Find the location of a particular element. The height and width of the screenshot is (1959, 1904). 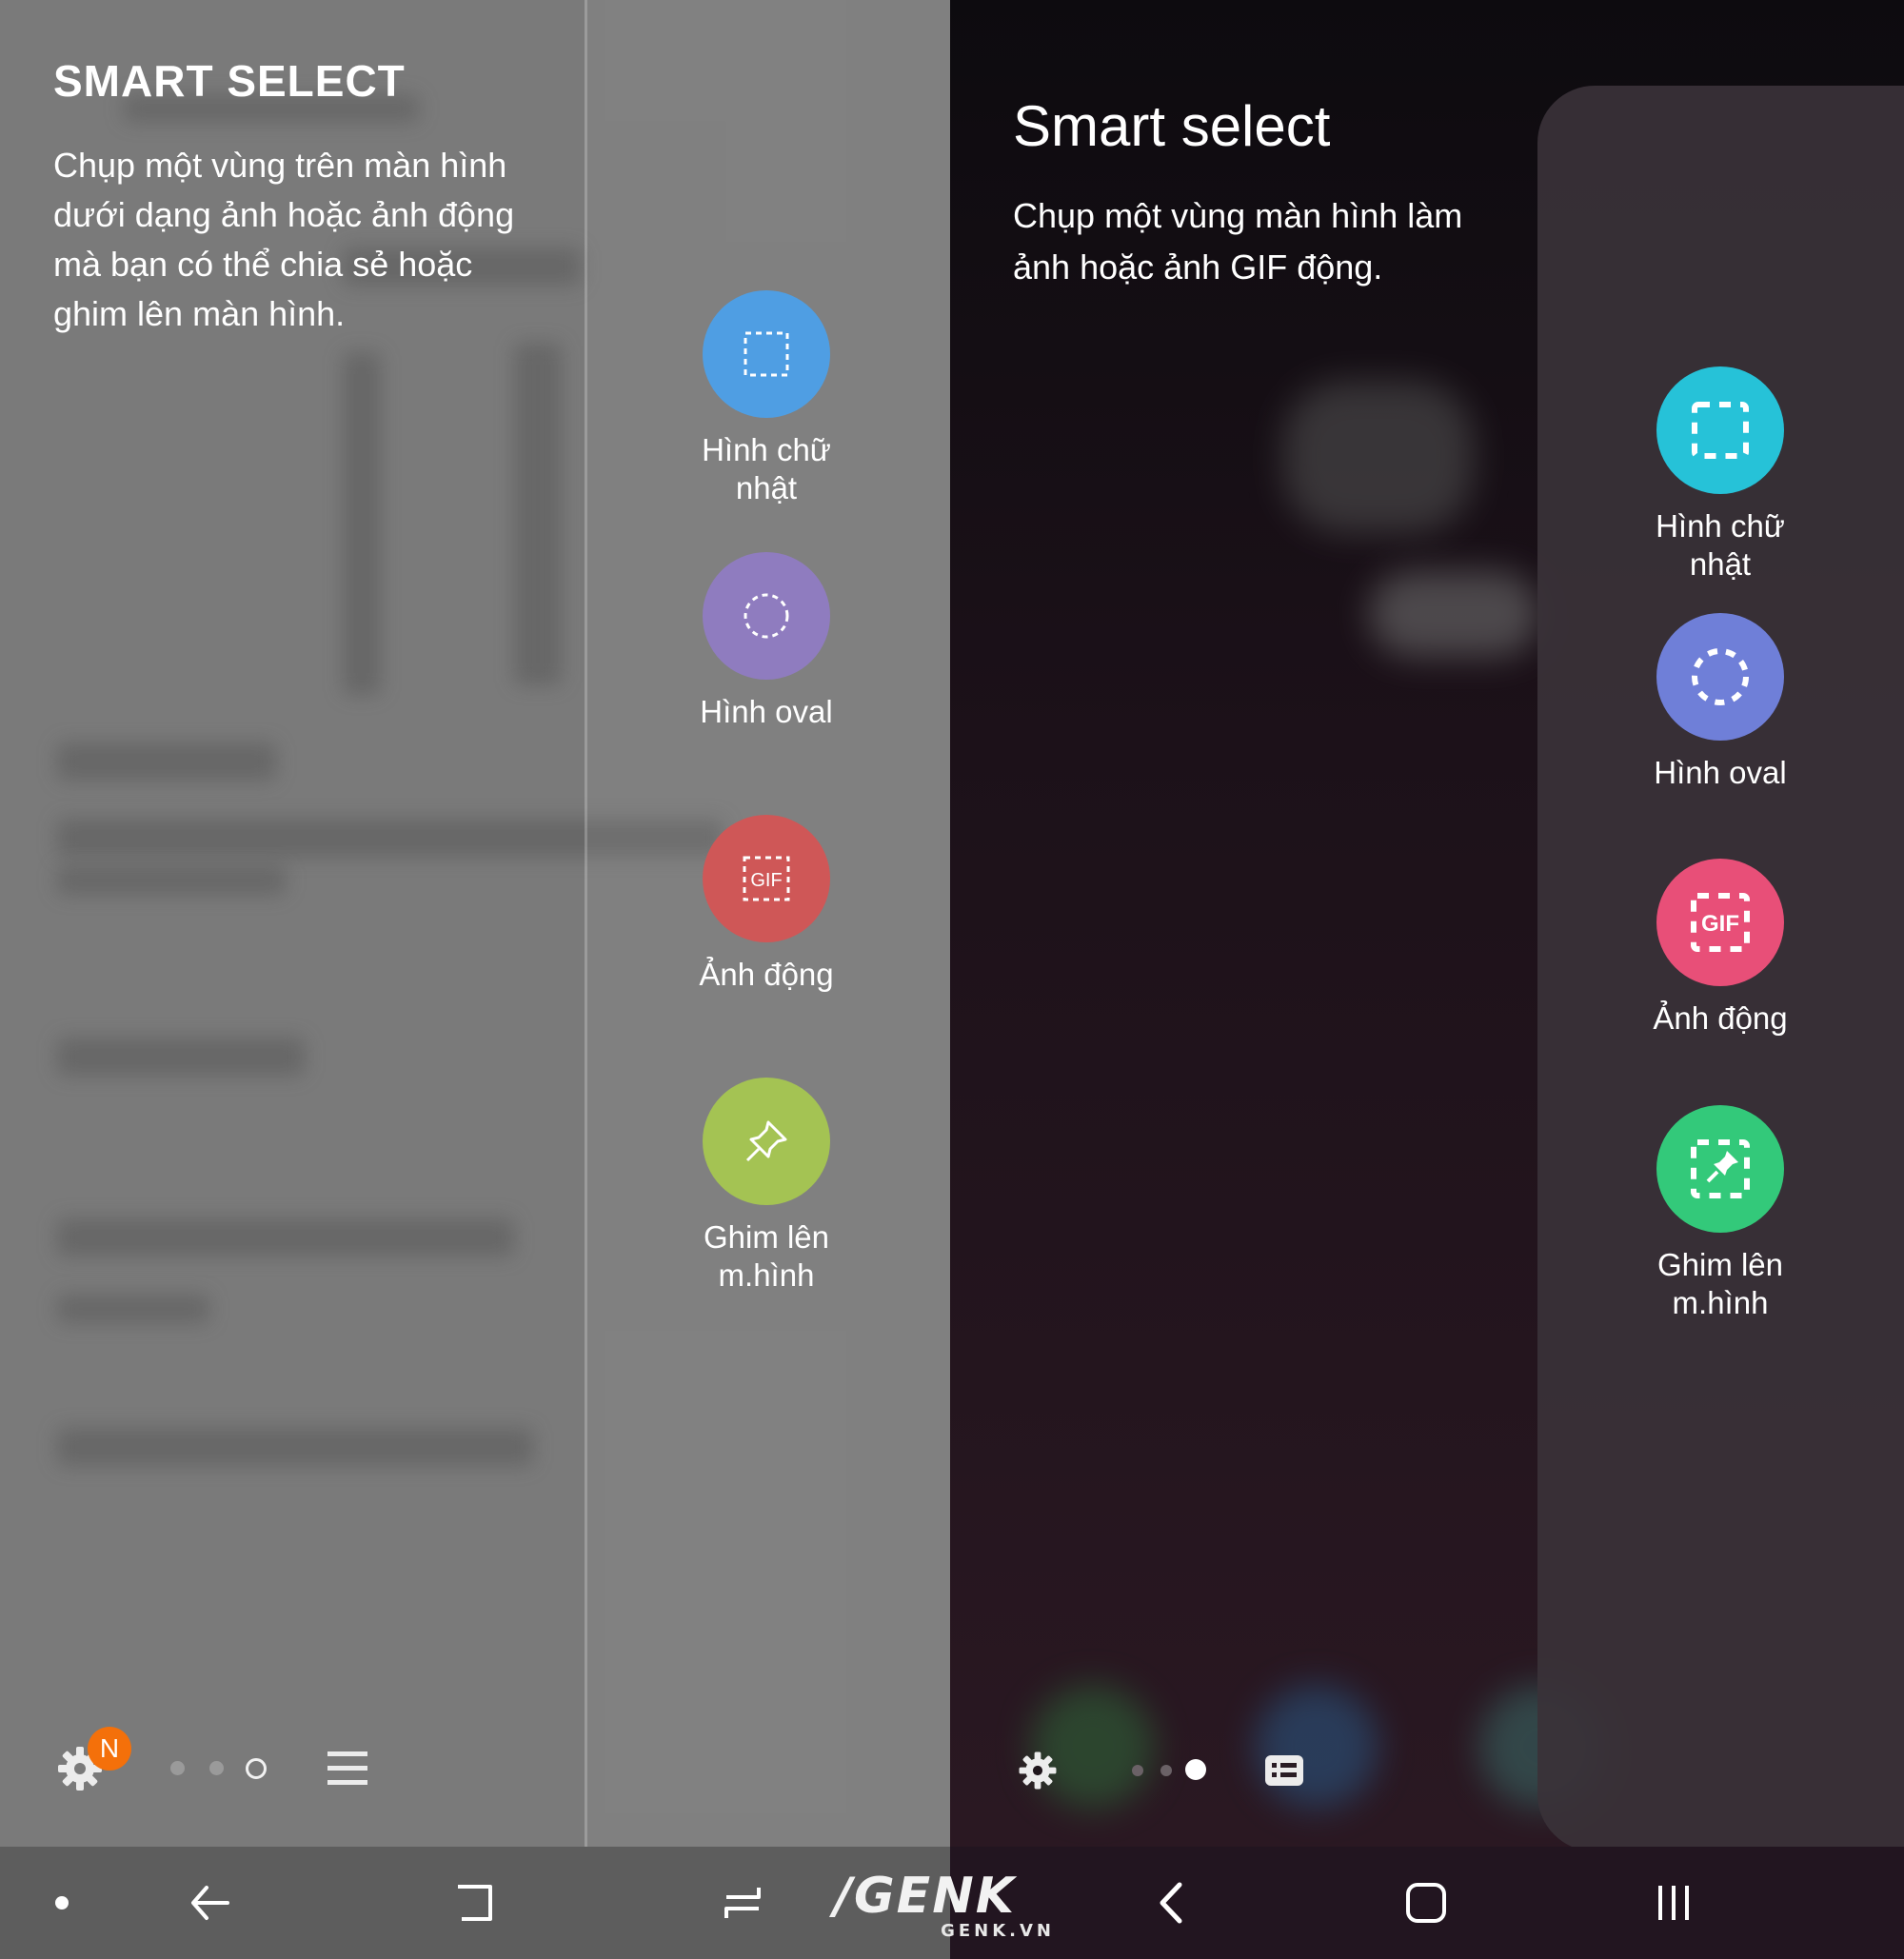

menu-icon is located at coordinates (347, 1768).